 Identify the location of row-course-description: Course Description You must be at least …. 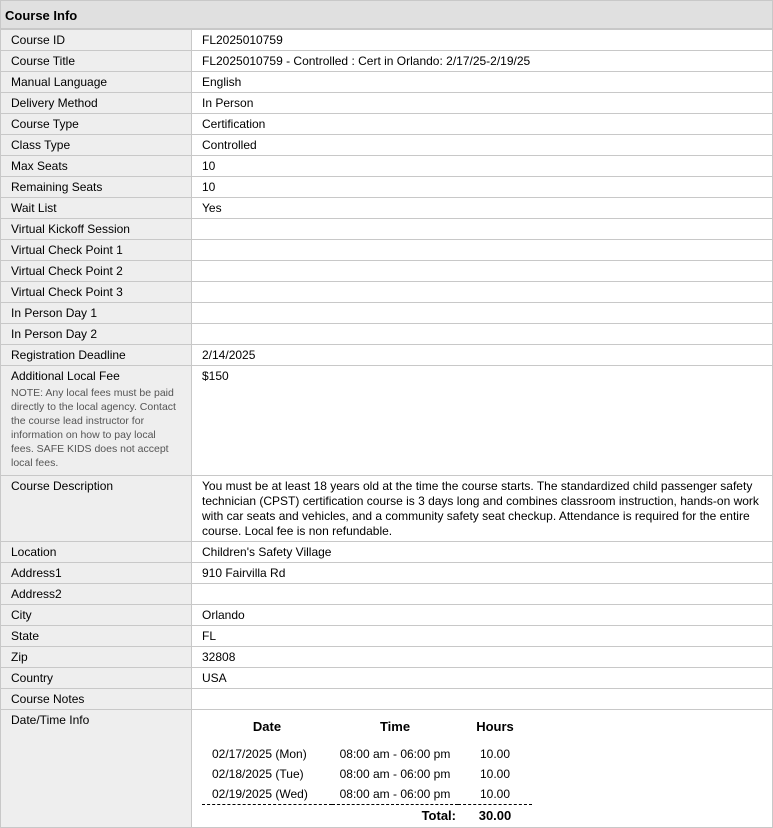
(386, 508).